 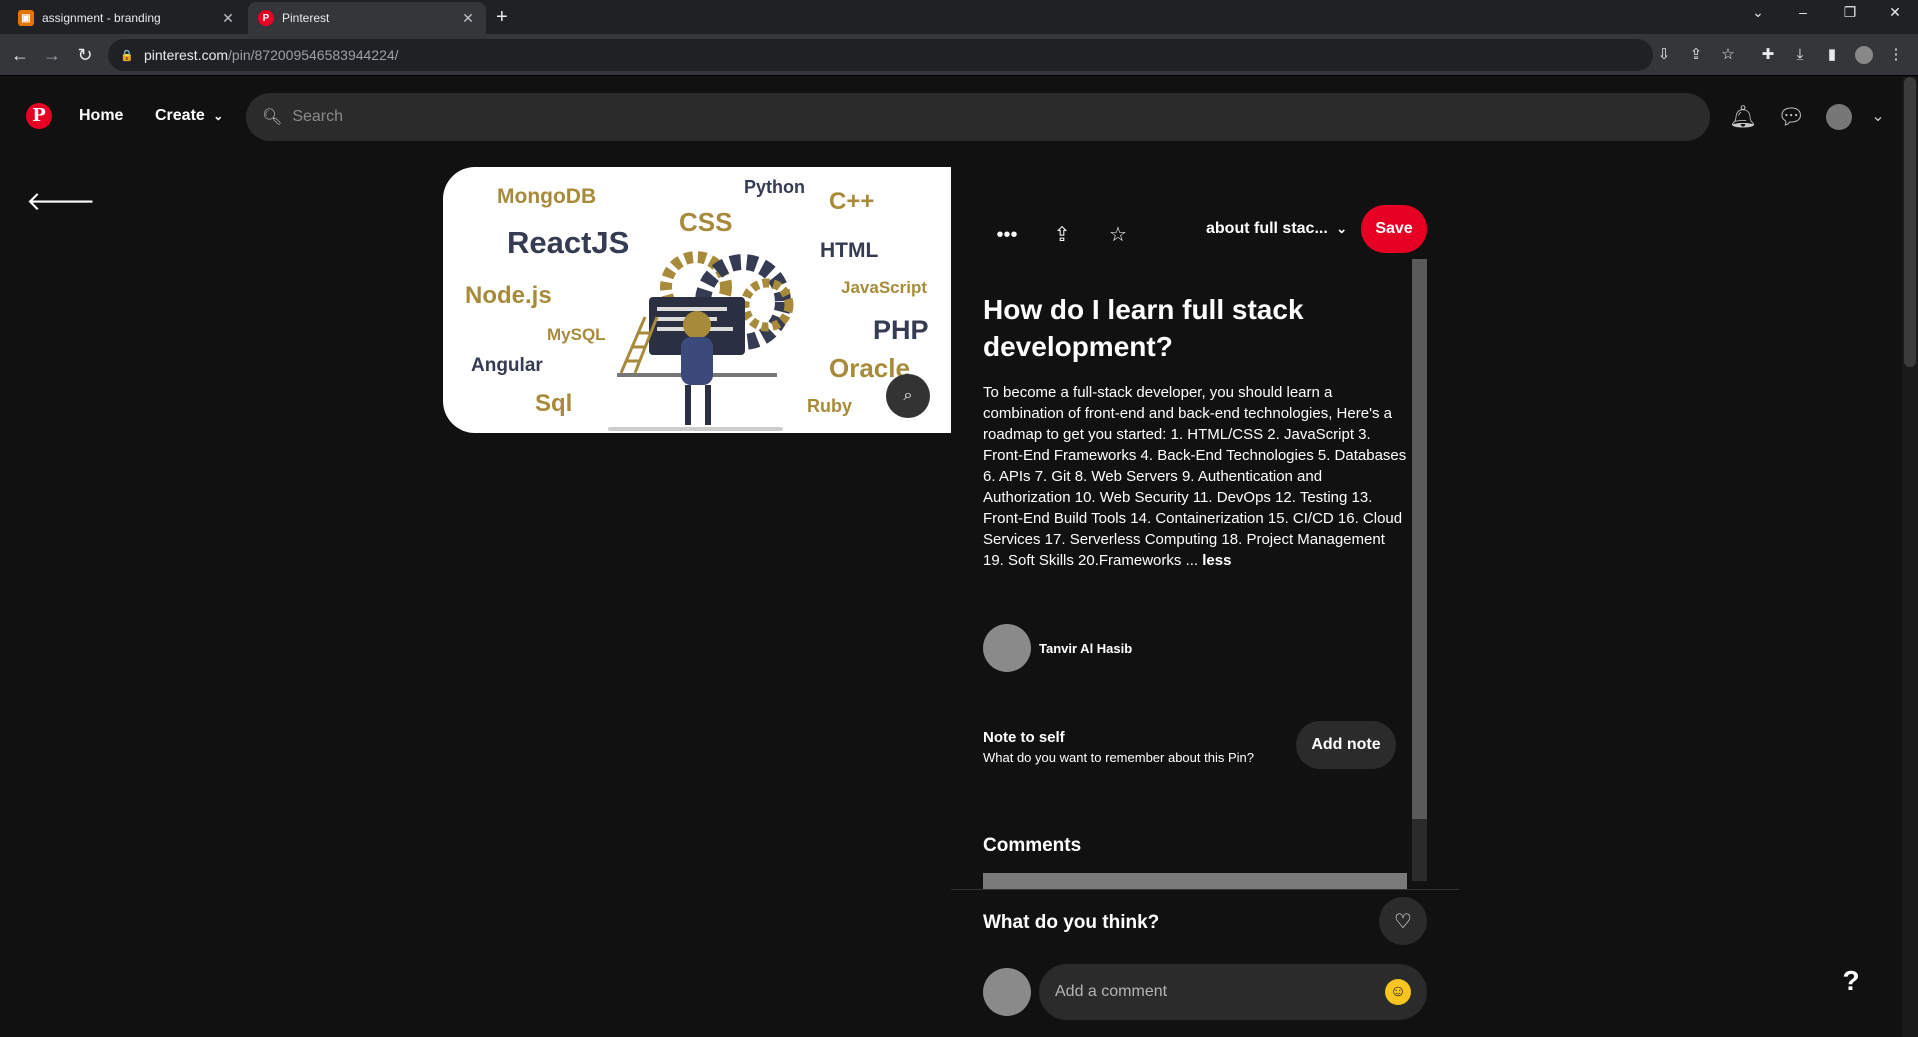 What do you see at coordinates (1850, 12) in the screenshot?
I see `restore-button: ❐` at bounding box center [1850, 12].